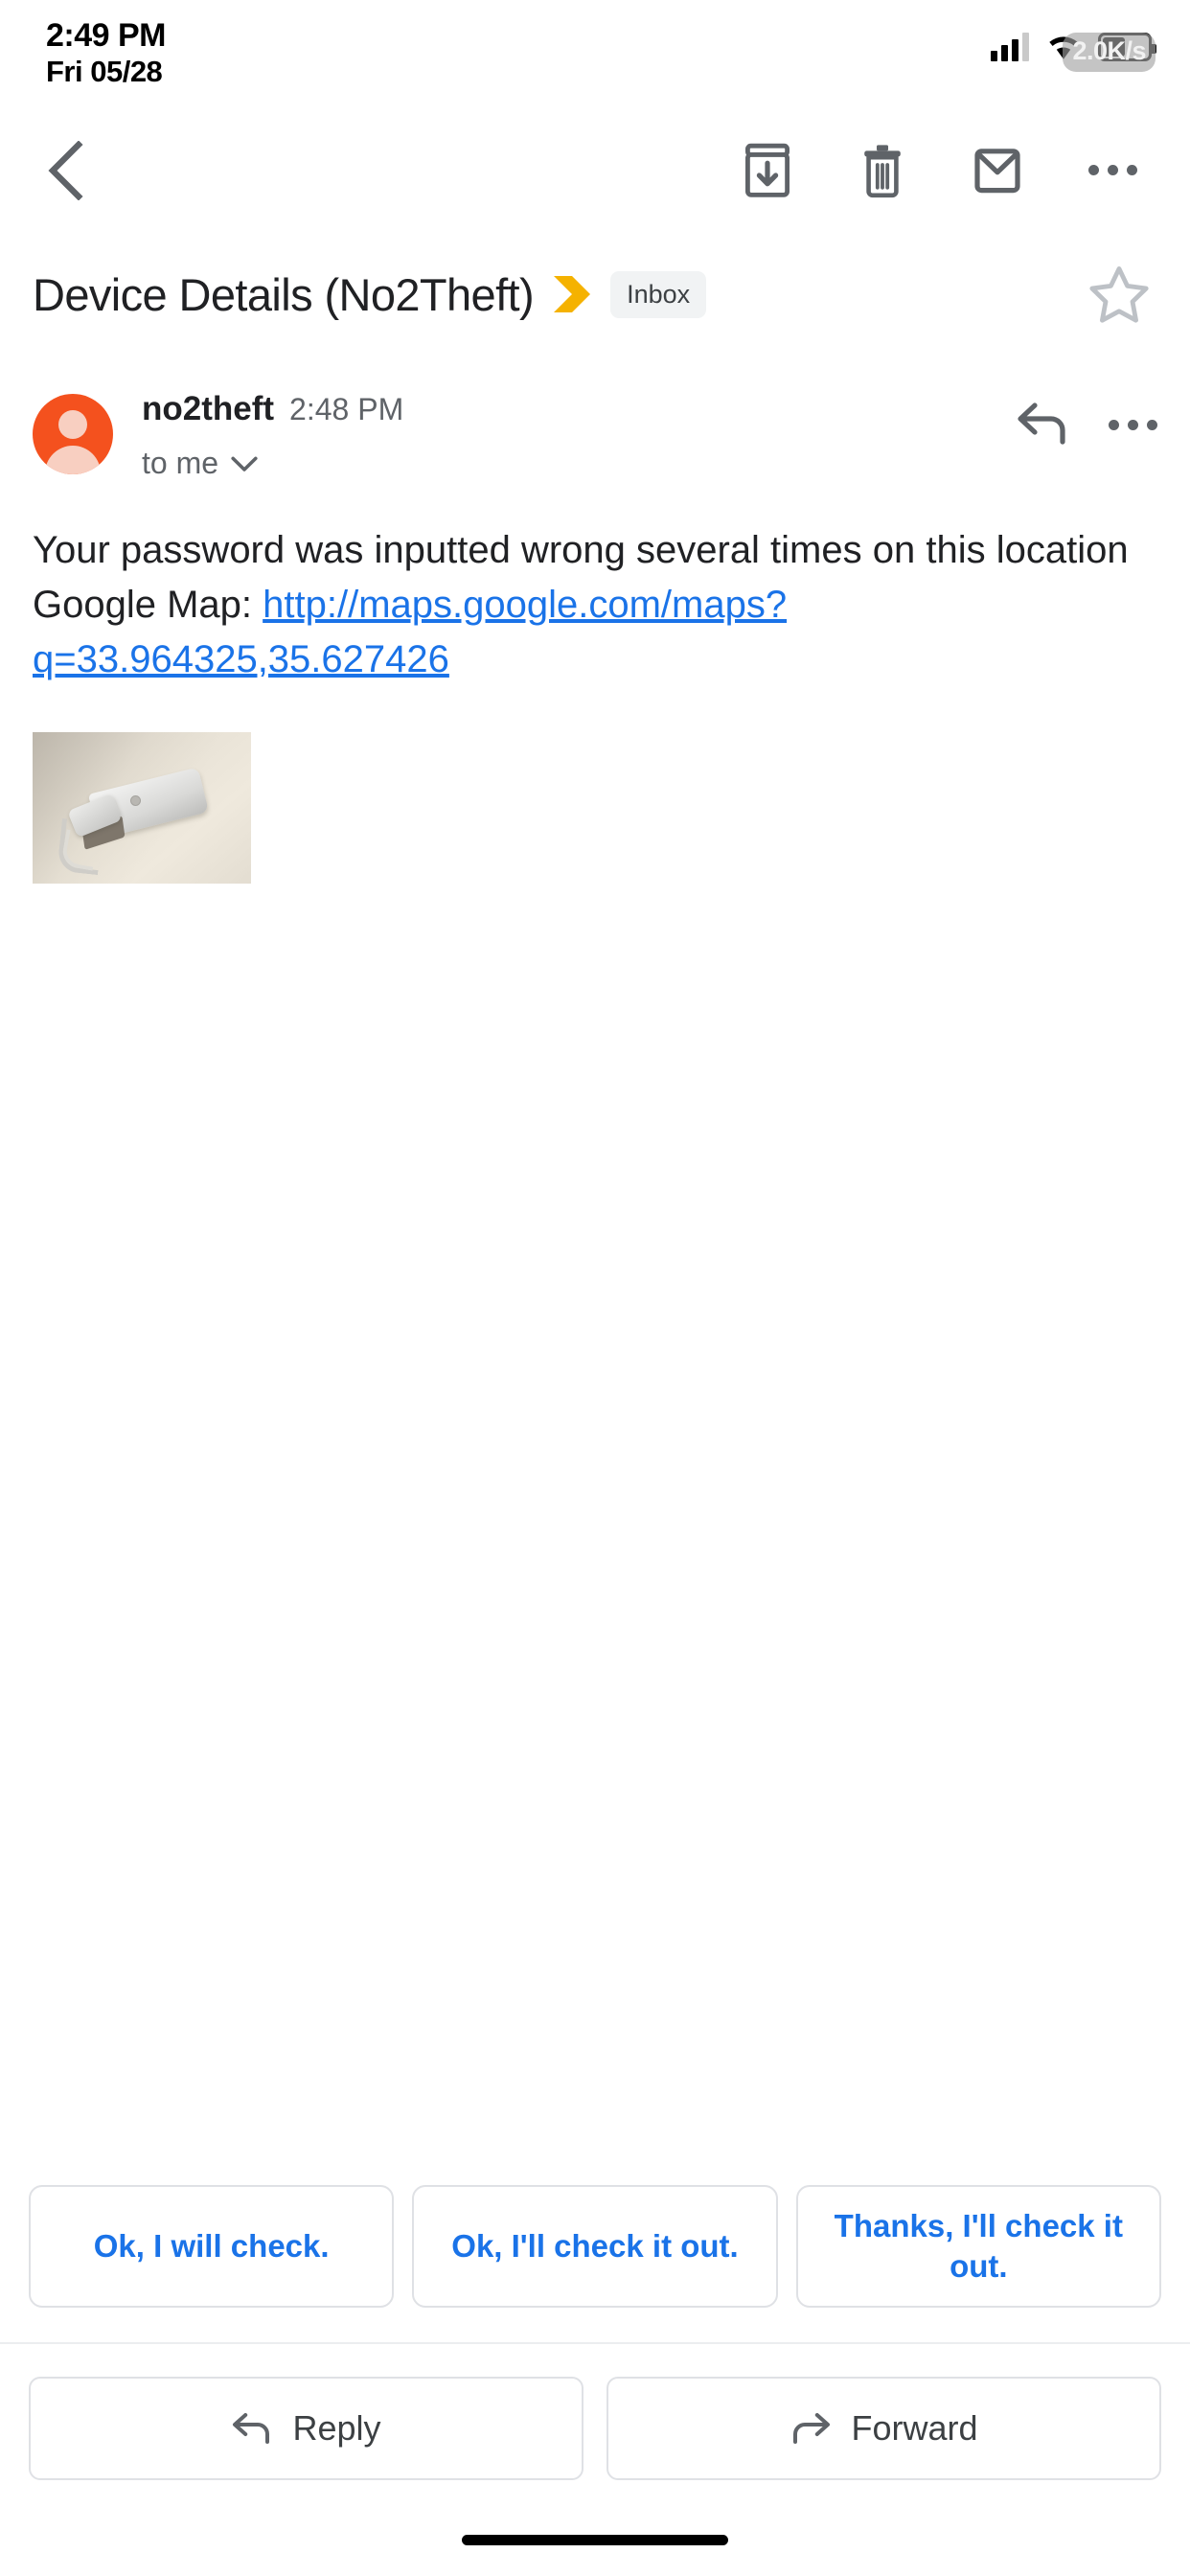  I want to click on body-map-prefix: Google Map:, so click(148, 604).